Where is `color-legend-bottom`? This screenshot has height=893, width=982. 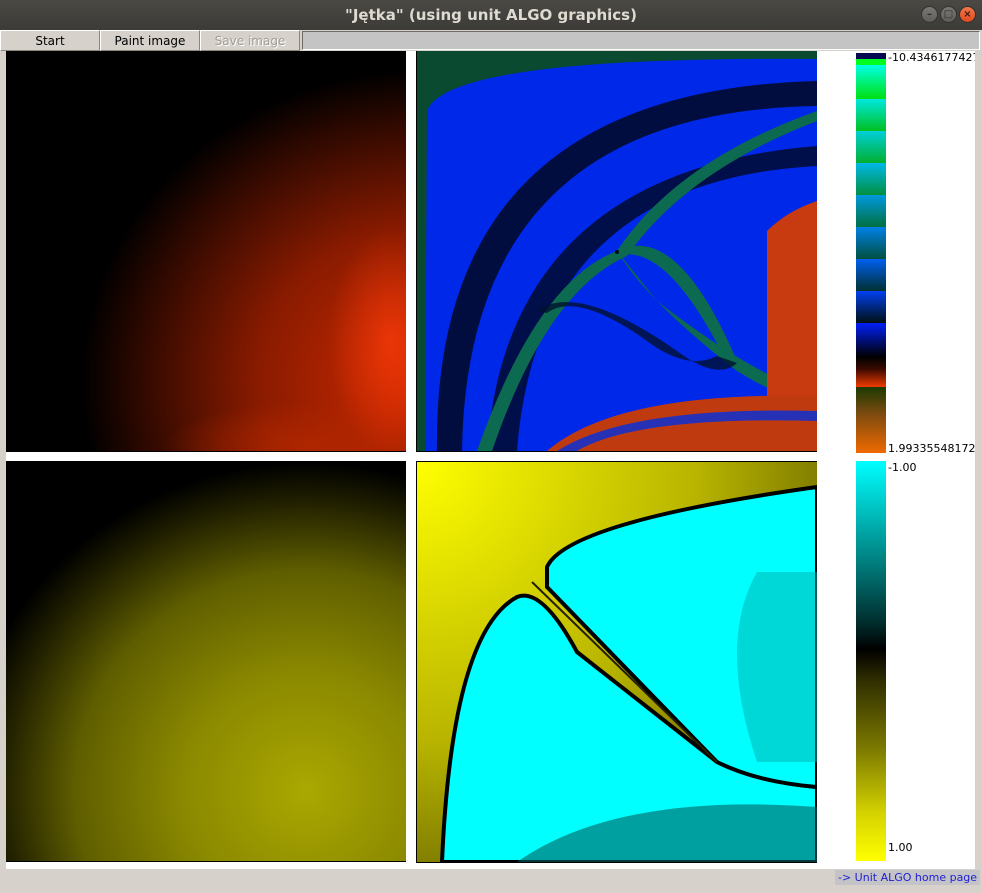
color-legend-bottom is located at coordinates (871, 661).